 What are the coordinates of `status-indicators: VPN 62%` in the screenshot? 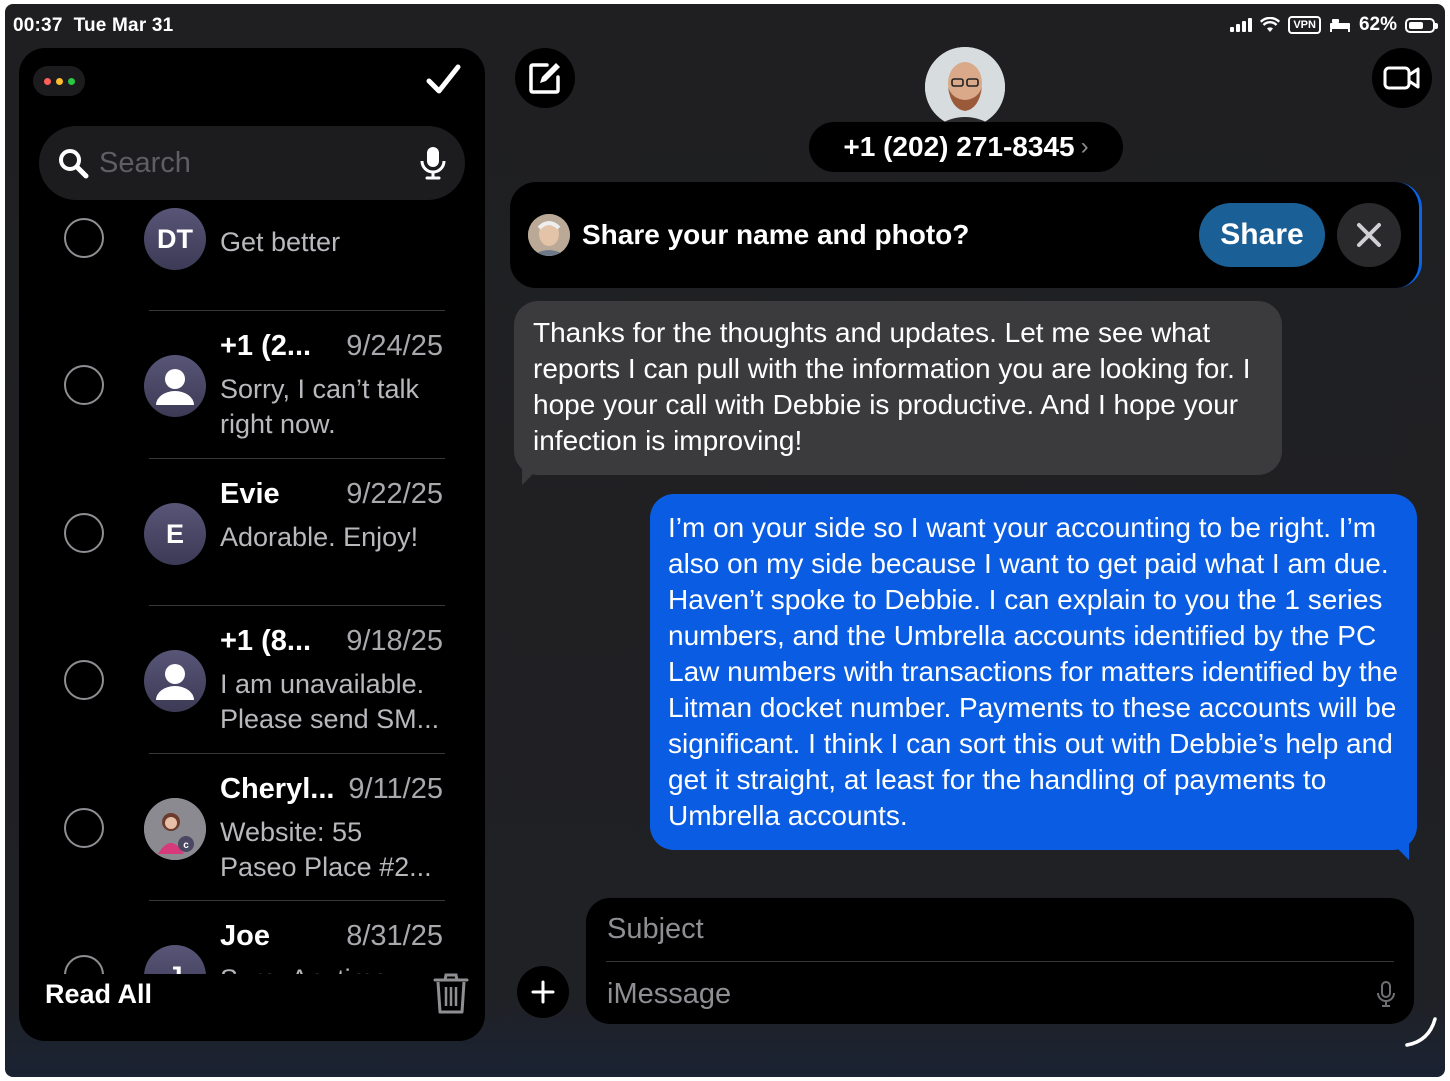 It's located at (1334, 25).